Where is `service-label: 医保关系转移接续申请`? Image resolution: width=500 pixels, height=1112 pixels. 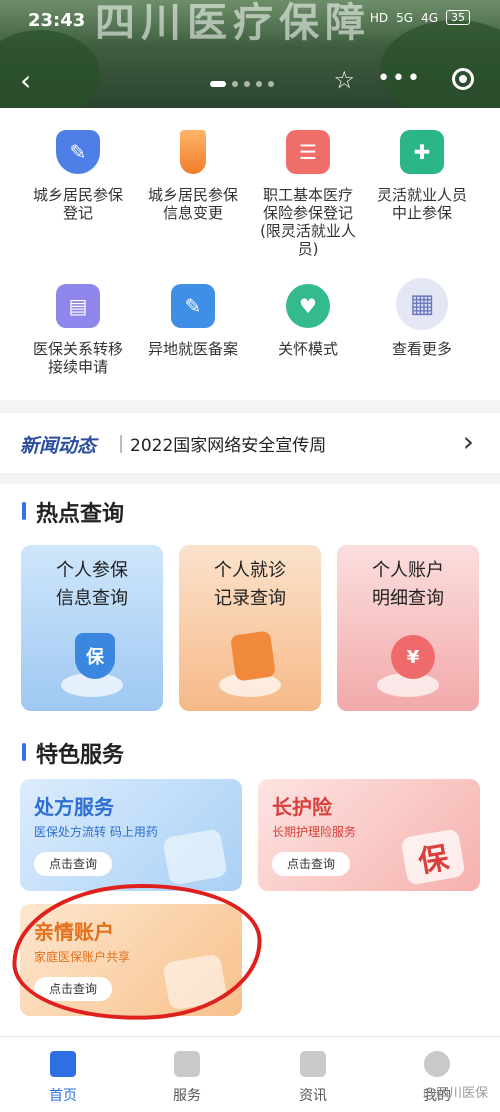 service-label: 医保关系转移接续申请 is located at coordinates (77, 358).